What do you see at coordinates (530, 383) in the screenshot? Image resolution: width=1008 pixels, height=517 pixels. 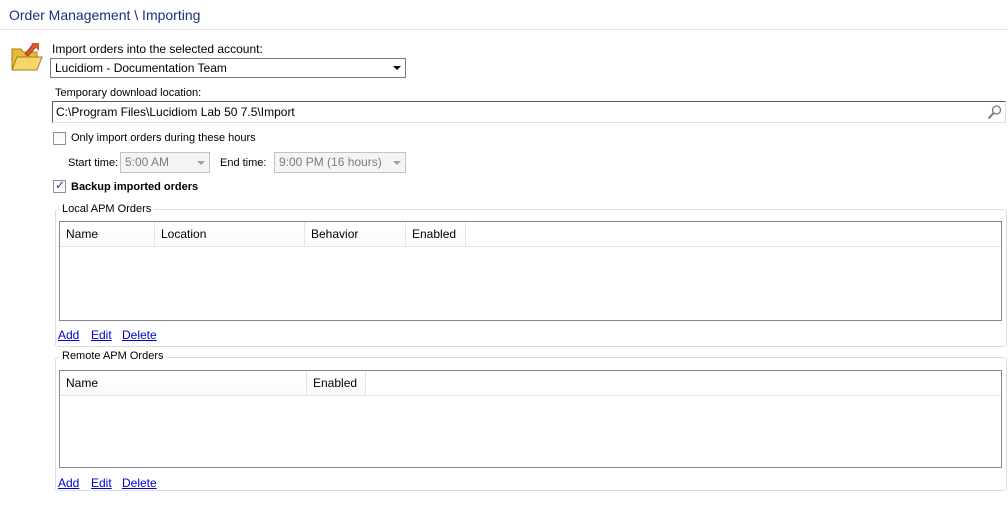 I see `remote-apm-header: Name Enabled` at bounding box center [530, 383].